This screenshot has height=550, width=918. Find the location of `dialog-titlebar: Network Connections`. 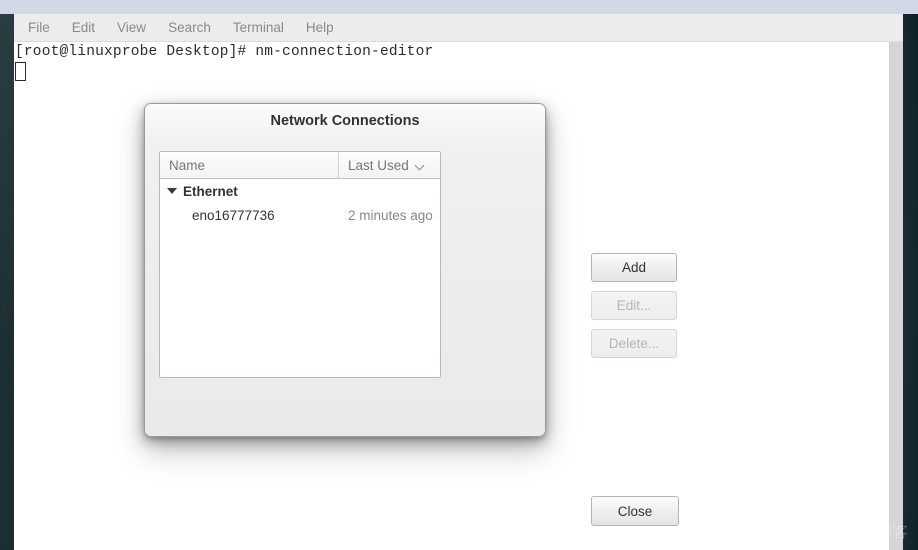

dialog-titlebar: Network Connections is located at coordinates (345, 121).